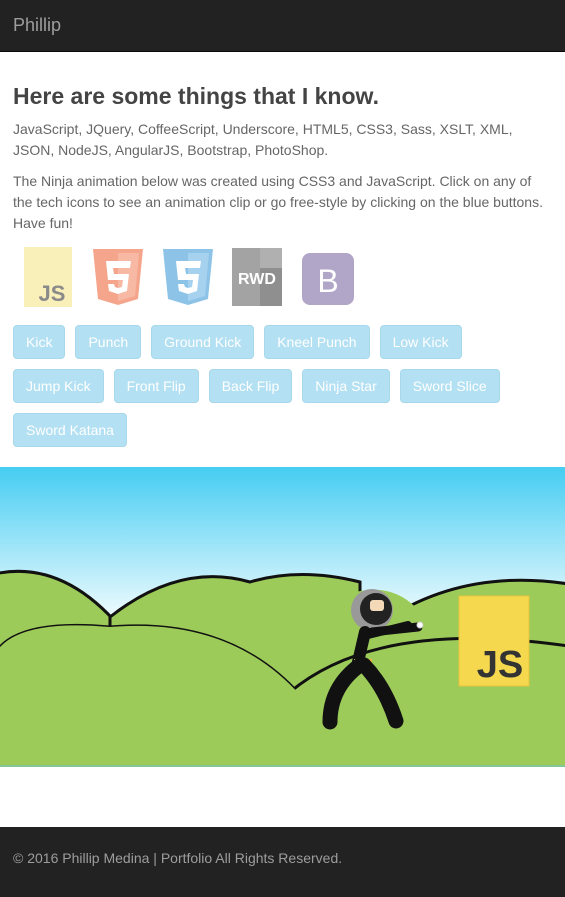  What do you see at coordinates (70, 430) in the screenshot?
I see `sword-katana-button: Sword Katana` at bounding box center [70, 430].